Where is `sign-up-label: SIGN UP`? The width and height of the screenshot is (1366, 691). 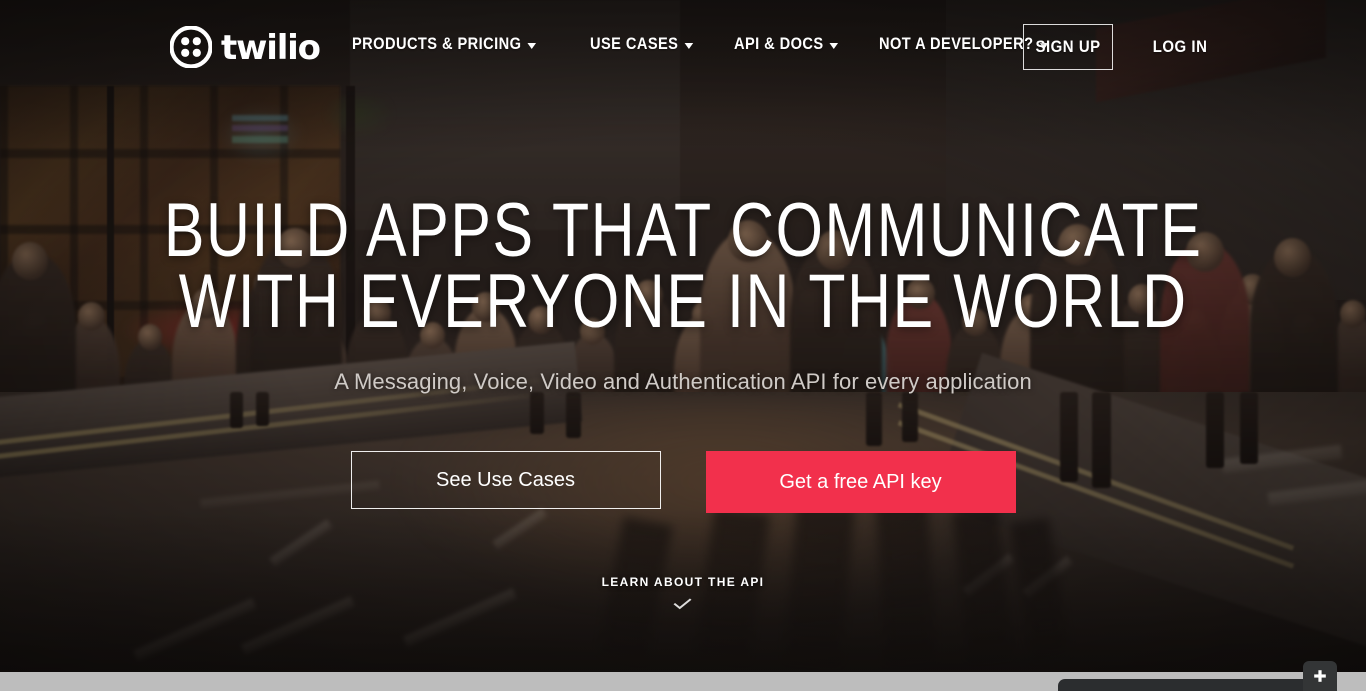
sign-up-label: SIGN UP is located at coordinates (1068, 46).